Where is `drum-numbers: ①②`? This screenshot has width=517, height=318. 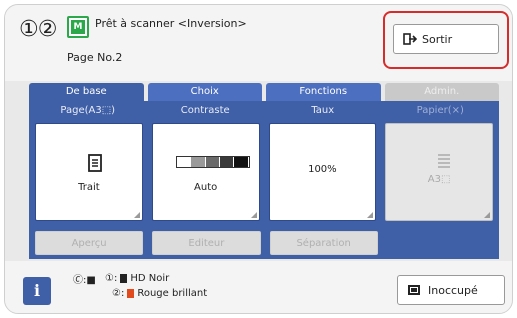
drum-numbers: ①② is located at coordinates (38, 29).